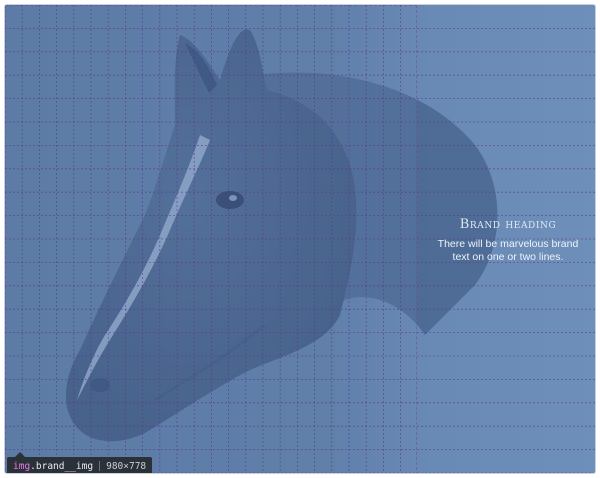 The image size is (600, 478). What do you see at coordinates (126, 466) in the screenshot?
I see `tooltip-dimensions: 980×778` at bounding box center [126, 466].